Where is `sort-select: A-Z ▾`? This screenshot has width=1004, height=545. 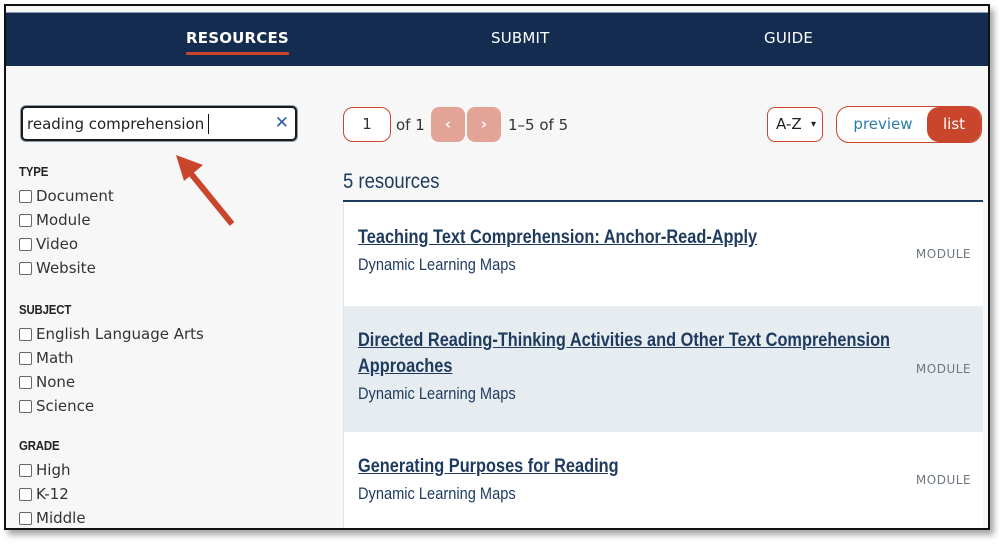
sort-select: A-Z ▾ is located at coordinates (795, 124).